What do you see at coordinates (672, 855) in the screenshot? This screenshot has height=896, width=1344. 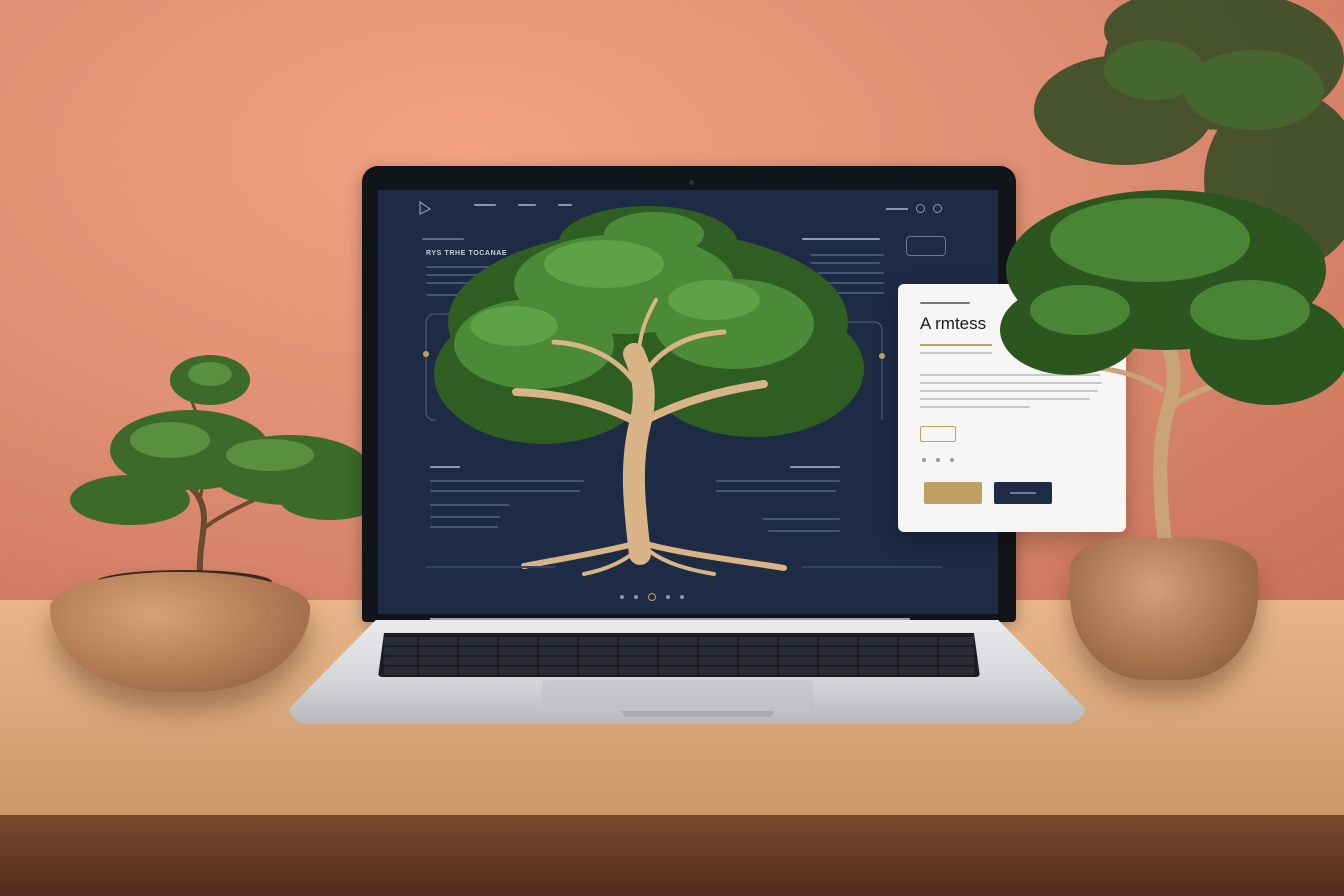 I see `desk-edge` at bounding box center [672, 855].